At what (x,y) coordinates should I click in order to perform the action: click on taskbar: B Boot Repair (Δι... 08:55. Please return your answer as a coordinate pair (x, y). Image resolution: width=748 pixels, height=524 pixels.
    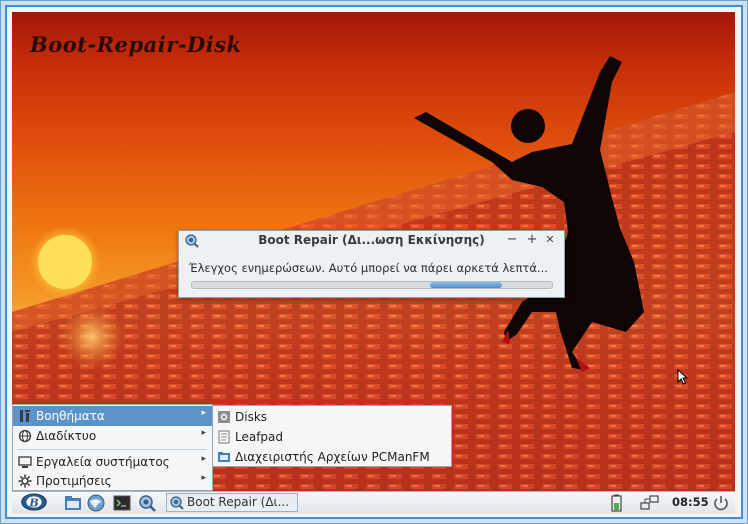
    Looking at the image, I should click on (373, 502).